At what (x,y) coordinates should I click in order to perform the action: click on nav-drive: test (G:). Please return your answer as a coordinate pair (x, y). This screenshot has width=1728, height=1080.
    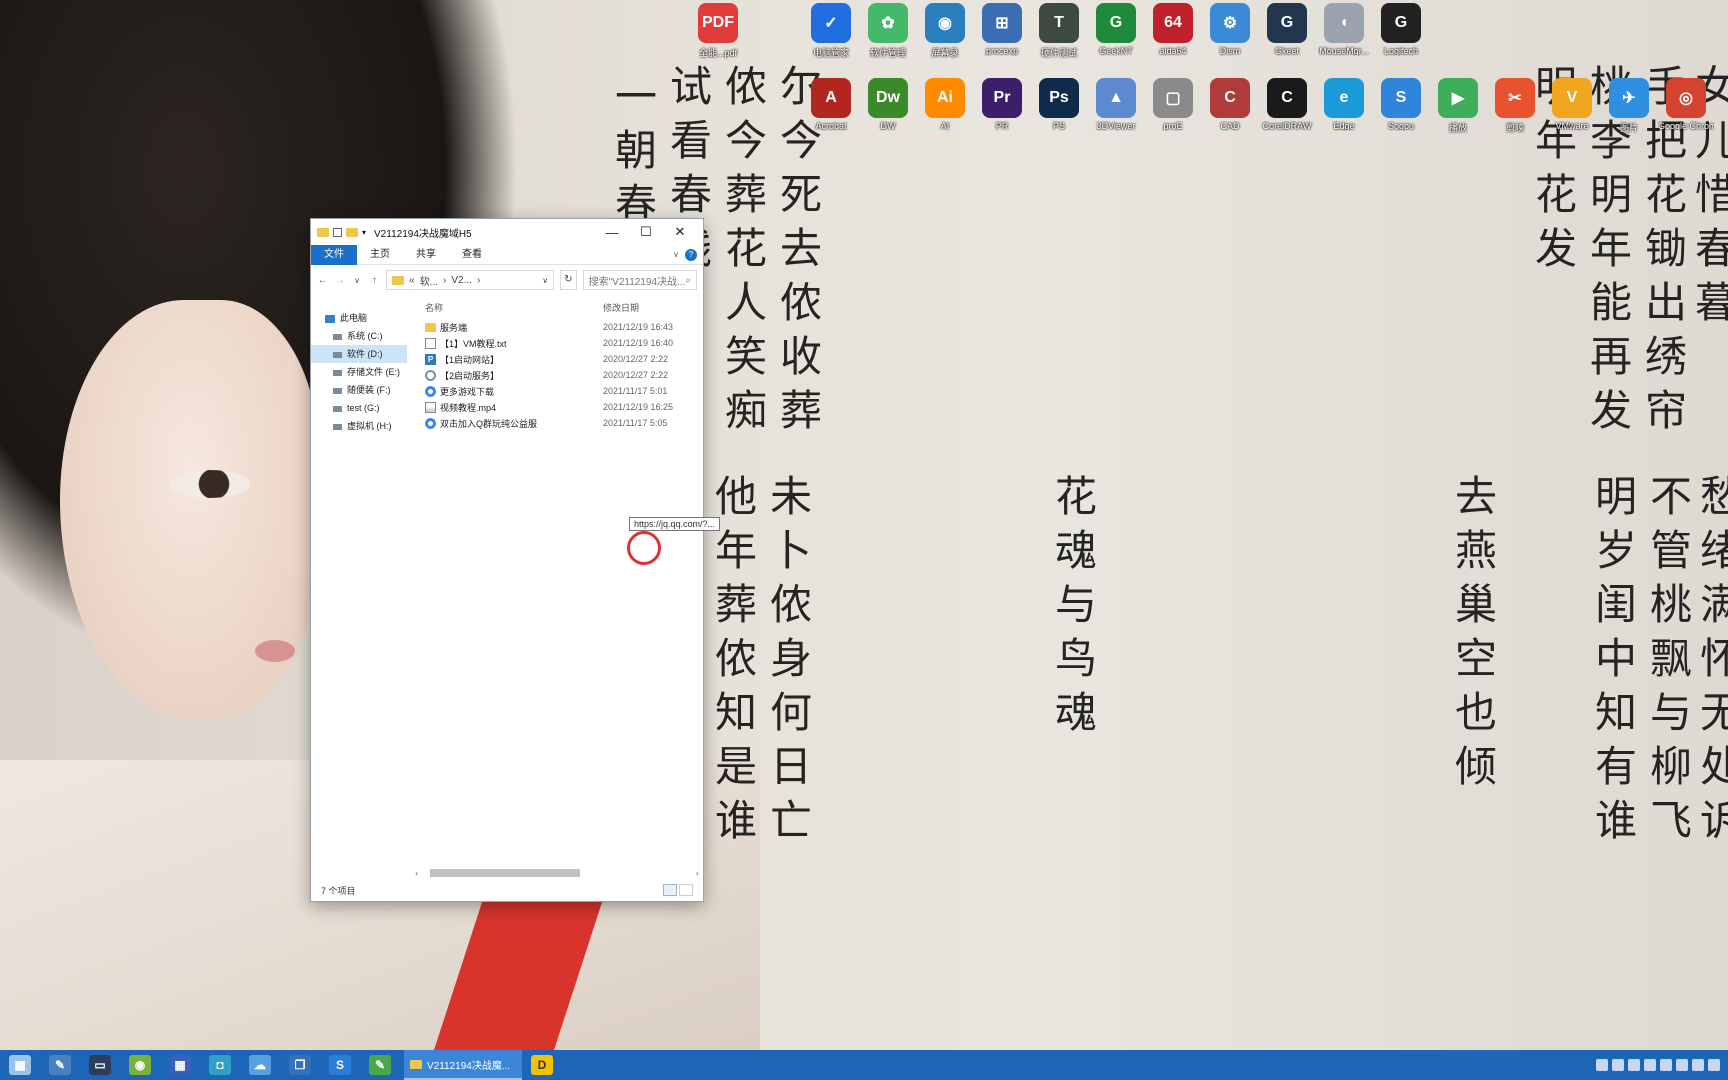
    Looking at the image, I should click on (359, 408).